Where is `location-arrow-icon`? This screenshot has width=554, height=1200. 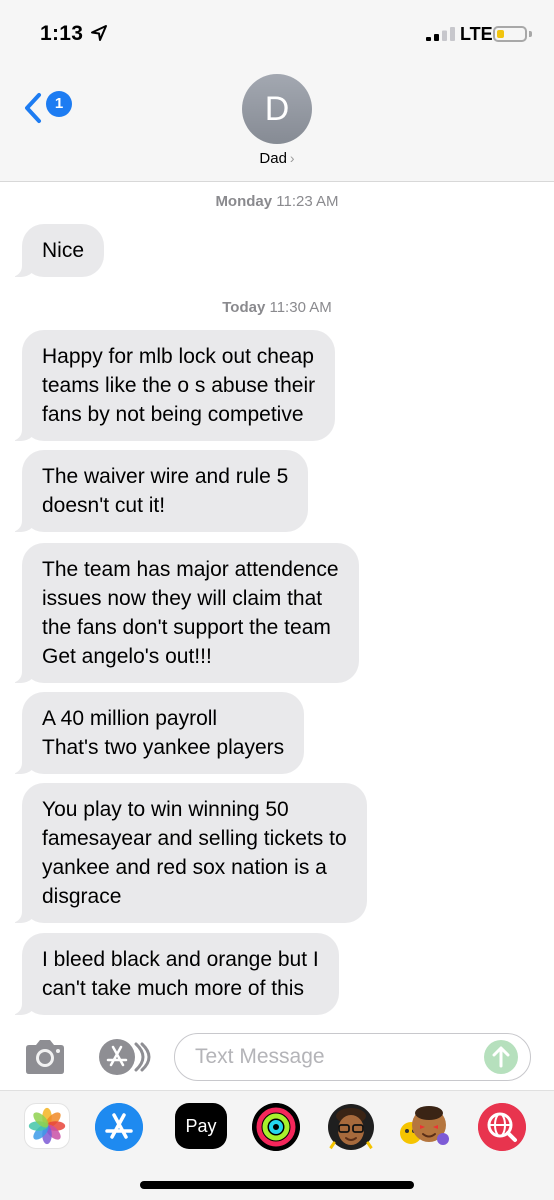 location-arrow-icon is located at coordinates (99, 33).